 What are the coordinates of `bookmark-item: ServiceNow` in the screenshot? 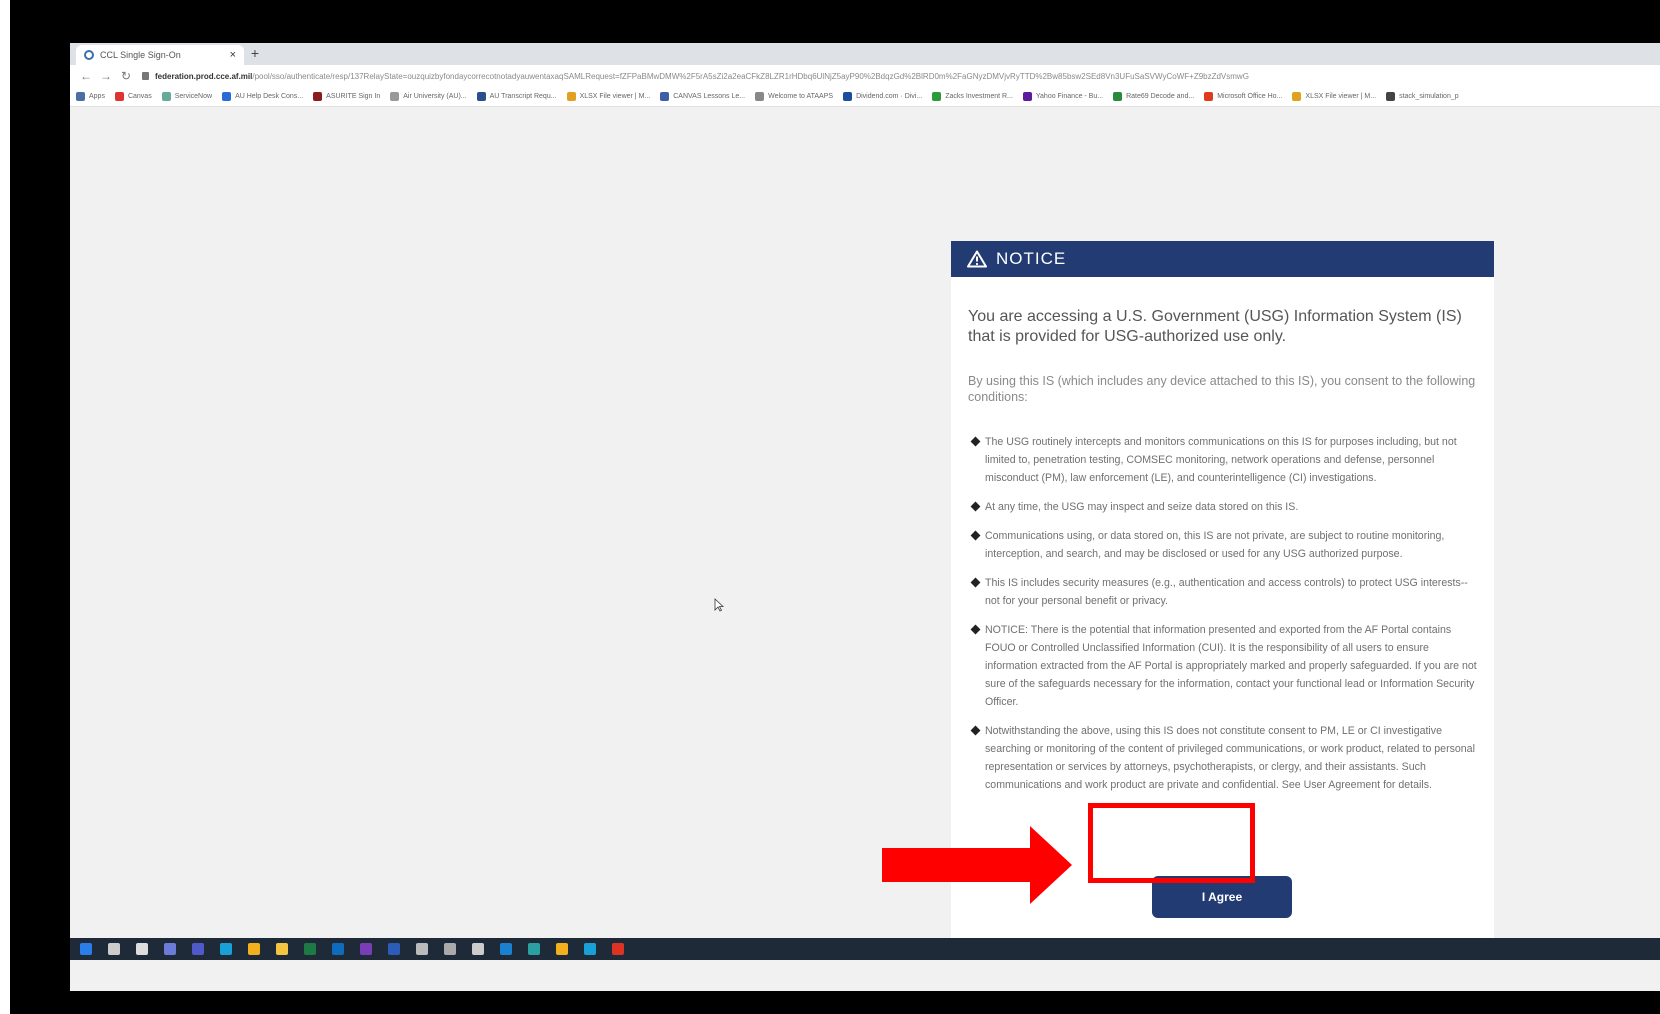 It's located at (187, 96).